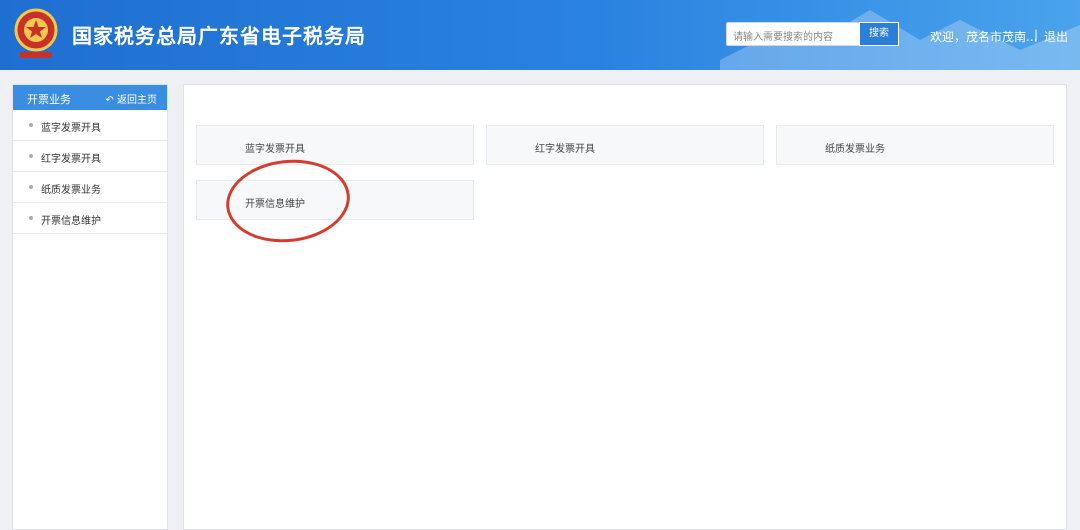 The width and height of the screenshot is (1080, 530). Describe the element at coordinates (71, 159) in the screenshot. I see `sidebar-item-label: 红字发票开具` at that location.